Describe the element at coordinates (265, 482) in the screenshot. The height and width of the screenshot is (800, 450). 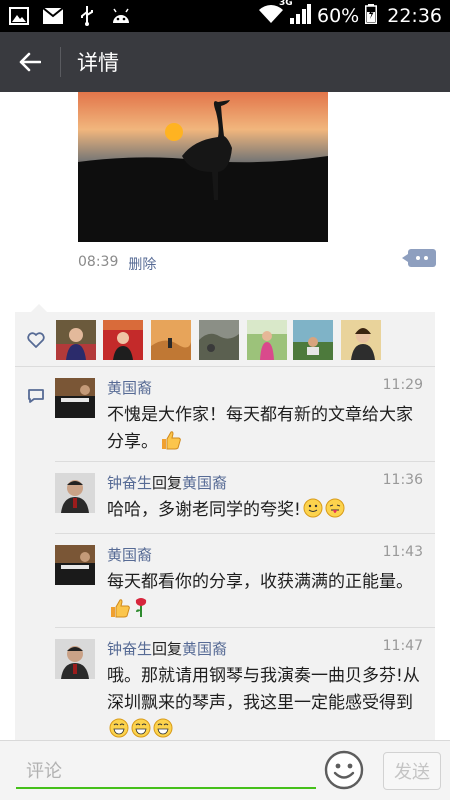
I see `comment-header: 钟奋生 回复 黄国裔 11:36` at that location.